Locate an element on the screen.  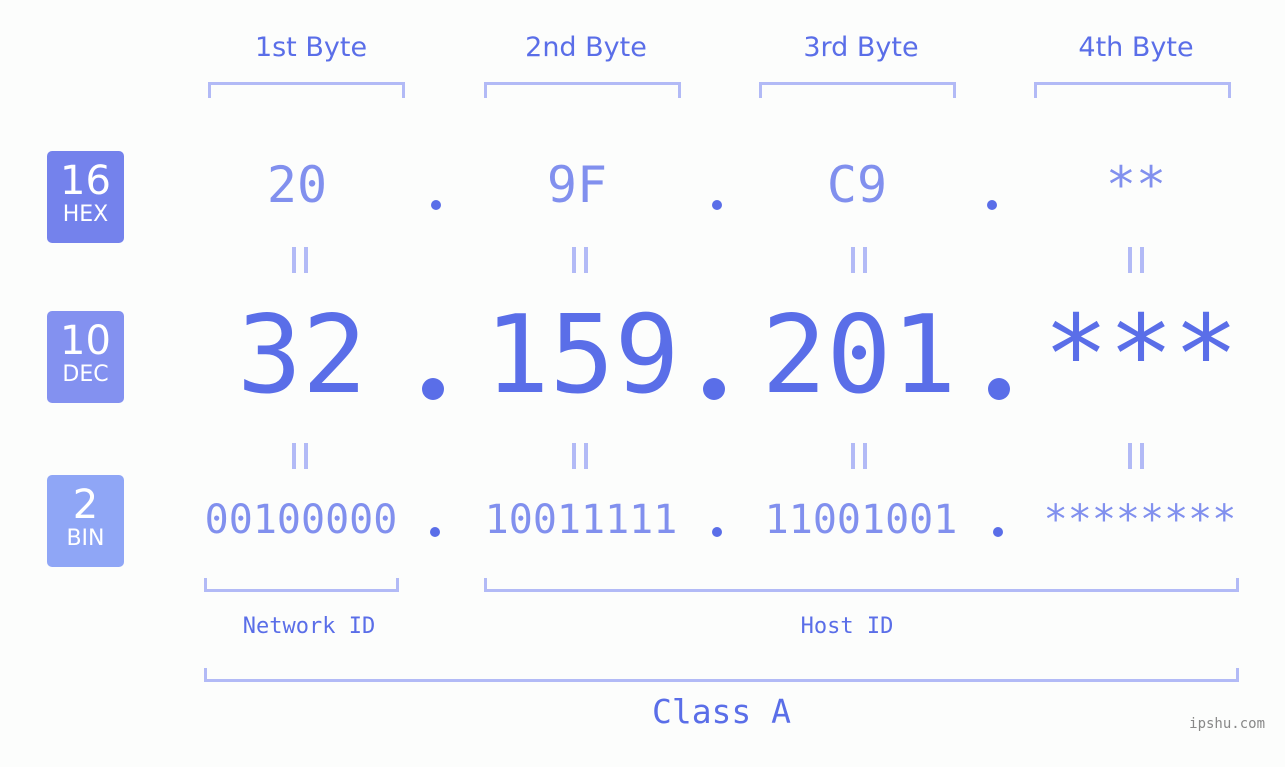
watermark: ipshu.com is located at coordinates (1227, 724).